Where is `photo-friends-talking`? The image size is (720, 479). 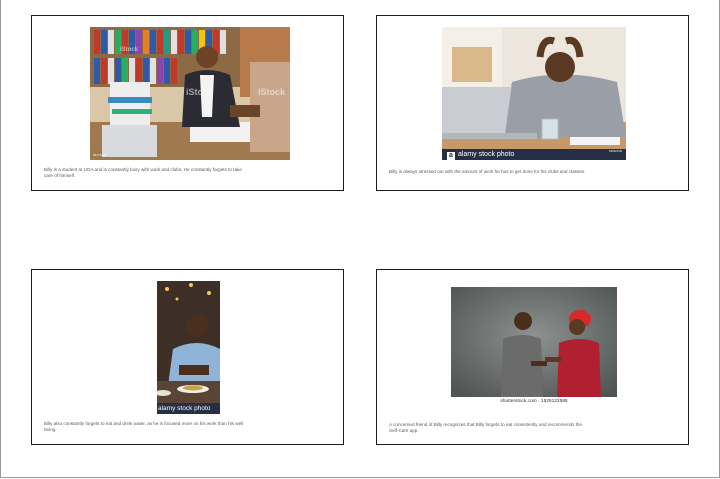 photo-friends-talking is located at coordinates (534, 342).